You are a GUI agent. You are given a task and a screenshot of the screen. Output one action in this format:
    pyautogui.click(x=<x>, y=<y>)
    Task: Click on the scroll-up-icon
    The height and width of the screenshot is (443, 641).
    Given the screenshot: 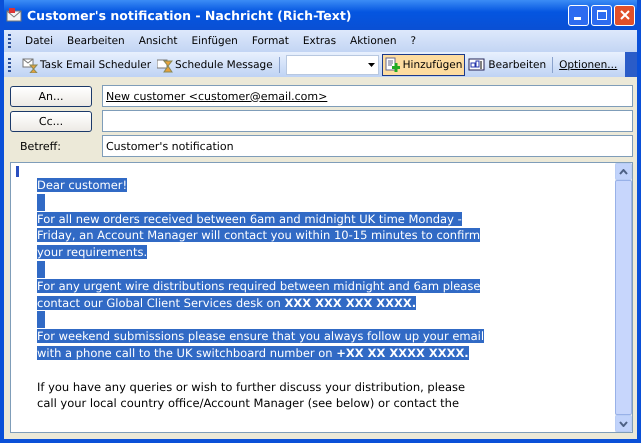 What is the action you would take?
    pyautogui.click(x=623, y=171)
    